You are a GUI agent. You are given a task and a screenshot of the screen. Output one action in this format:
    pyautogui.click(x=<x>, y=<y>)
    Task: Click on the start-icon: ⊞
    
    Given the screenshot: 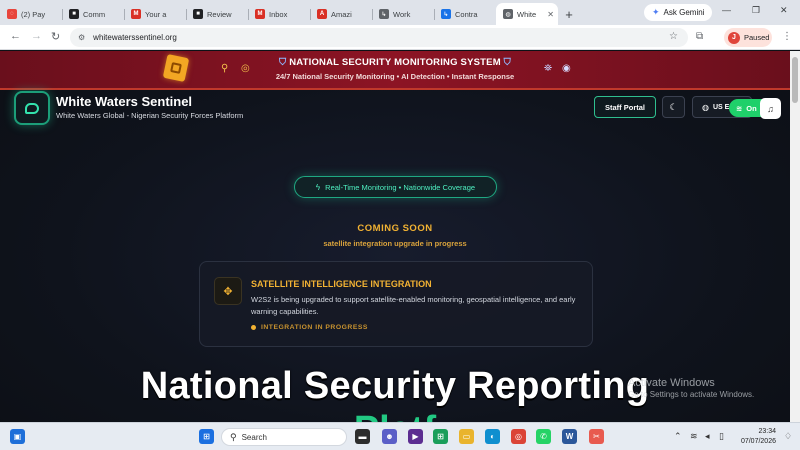 What is the action you would take?
    pyautogui.click(x=206, y=436)
    